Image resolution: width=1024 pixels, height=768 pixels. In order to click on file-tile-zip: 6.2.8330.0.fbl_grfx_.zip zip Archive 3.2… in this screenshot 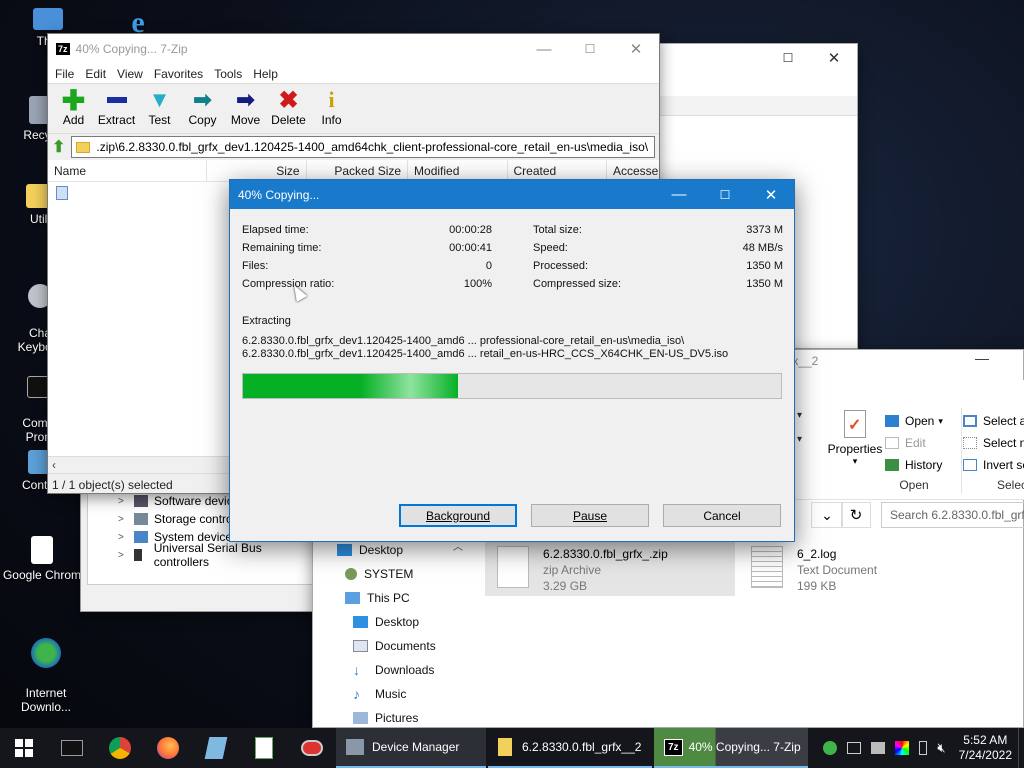, I will do `click(610, 569)`.